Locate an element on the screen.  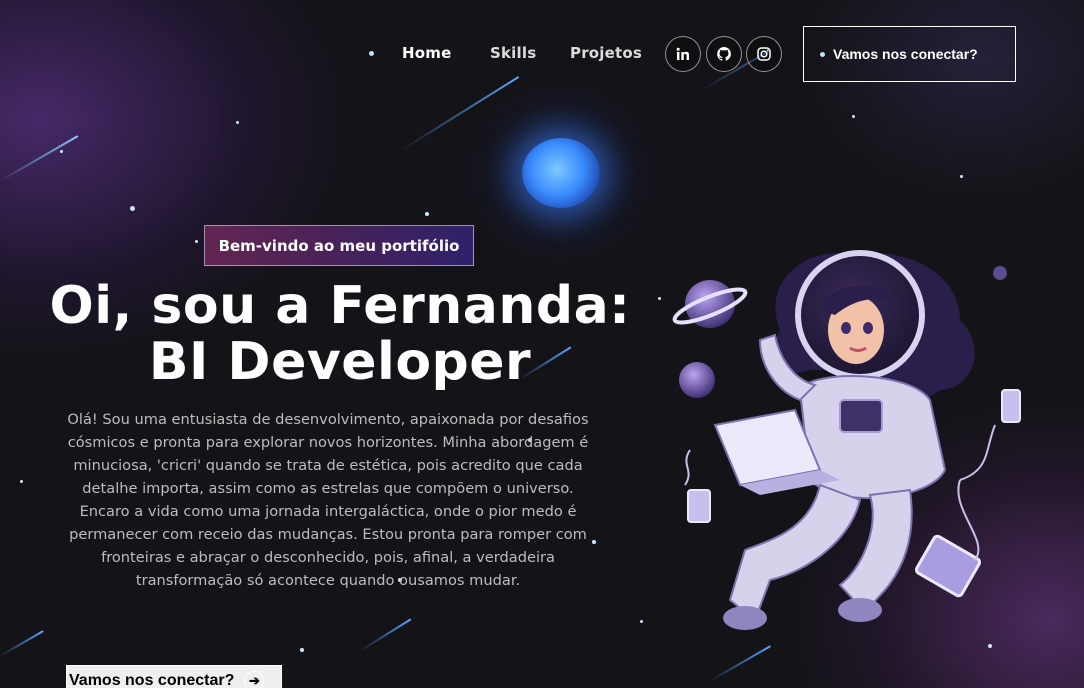
linkedin-button is located at coordinates (683, 54).